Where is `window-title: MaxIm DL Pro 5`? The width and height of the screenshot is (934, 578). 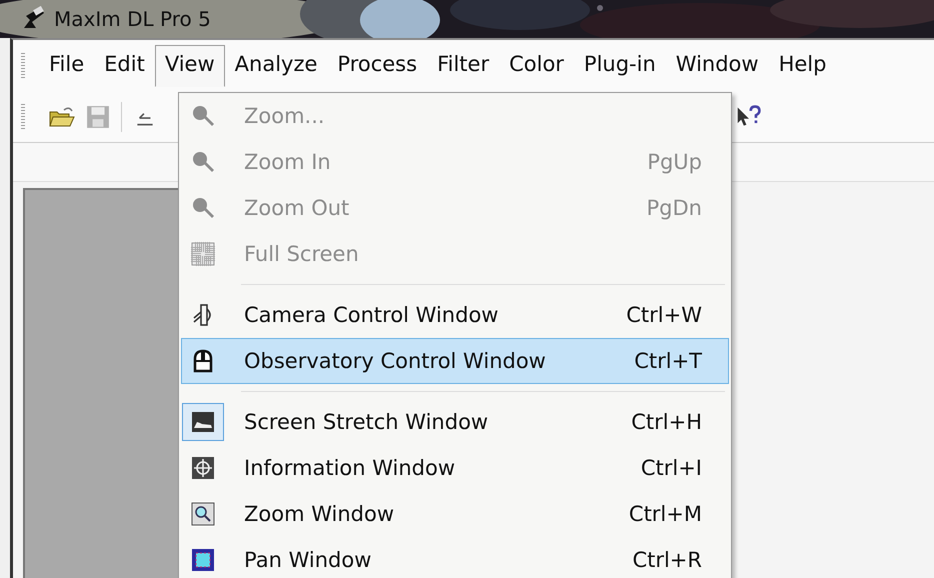 window-title: MaxIm DL Pro 5 is located at coordinates (132, 19).